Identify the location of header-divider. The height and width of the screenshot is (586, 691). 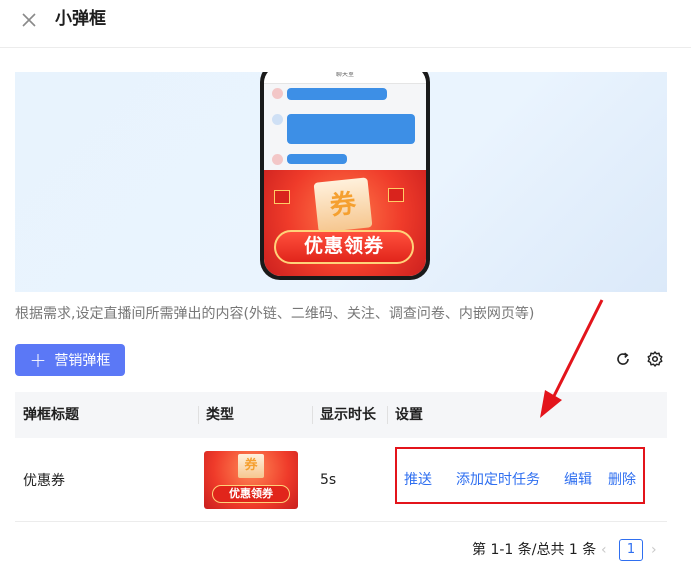
(345, 47).